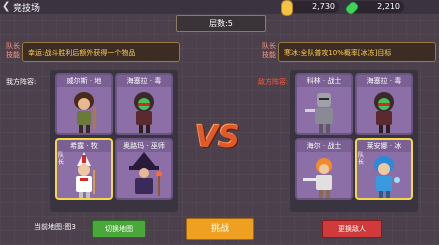 Image resolution: width=439 pixels, height=245 pixels. I want to click on change-enemy-button: 更换敌人, so click(352, 229).